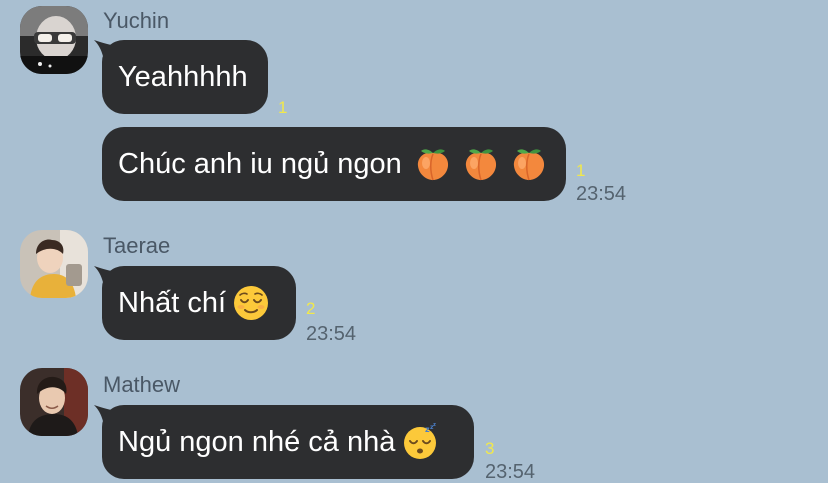 The width and height of the screenshot is (828, 483). I want to click on message-bubble: Nhất chí, so click(199, 303).